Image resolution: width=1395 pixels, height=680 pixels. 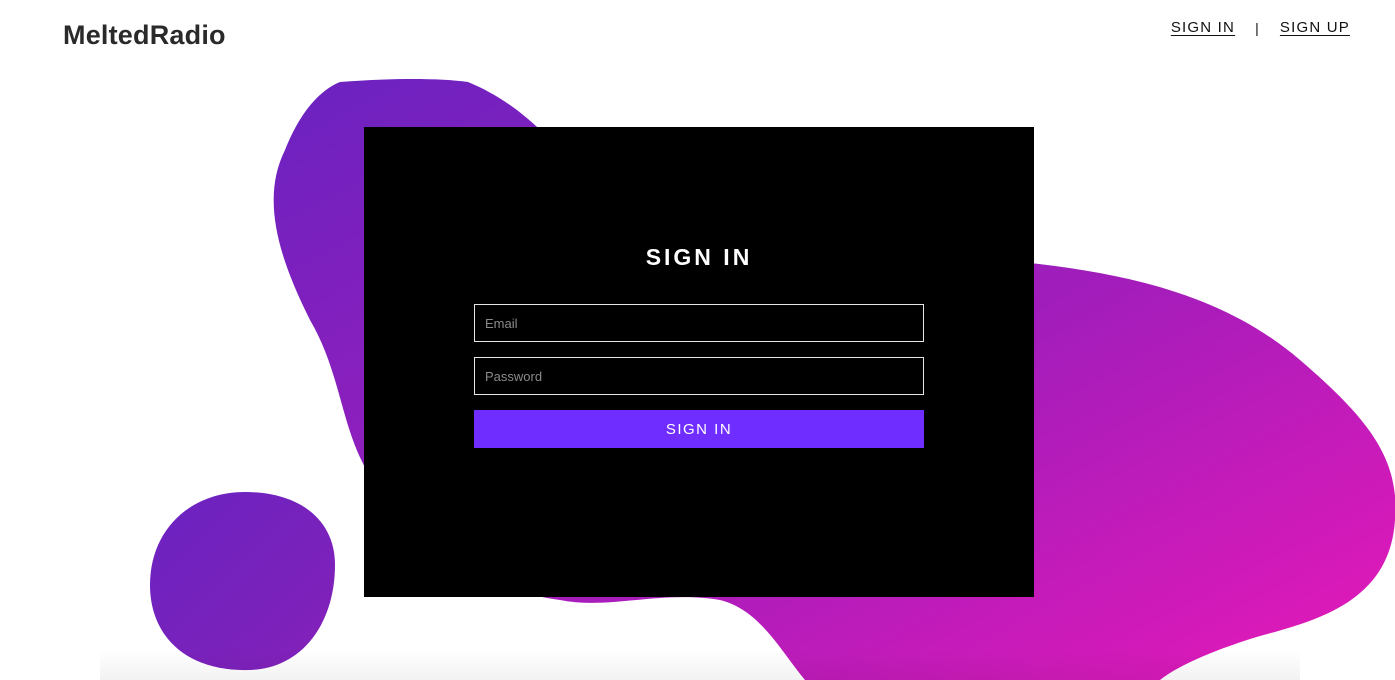 What do you see at coordinates (144, 35) in the screenshot?
I see `brand-logo: MeltedRadio` at bounding box center [144, 35].